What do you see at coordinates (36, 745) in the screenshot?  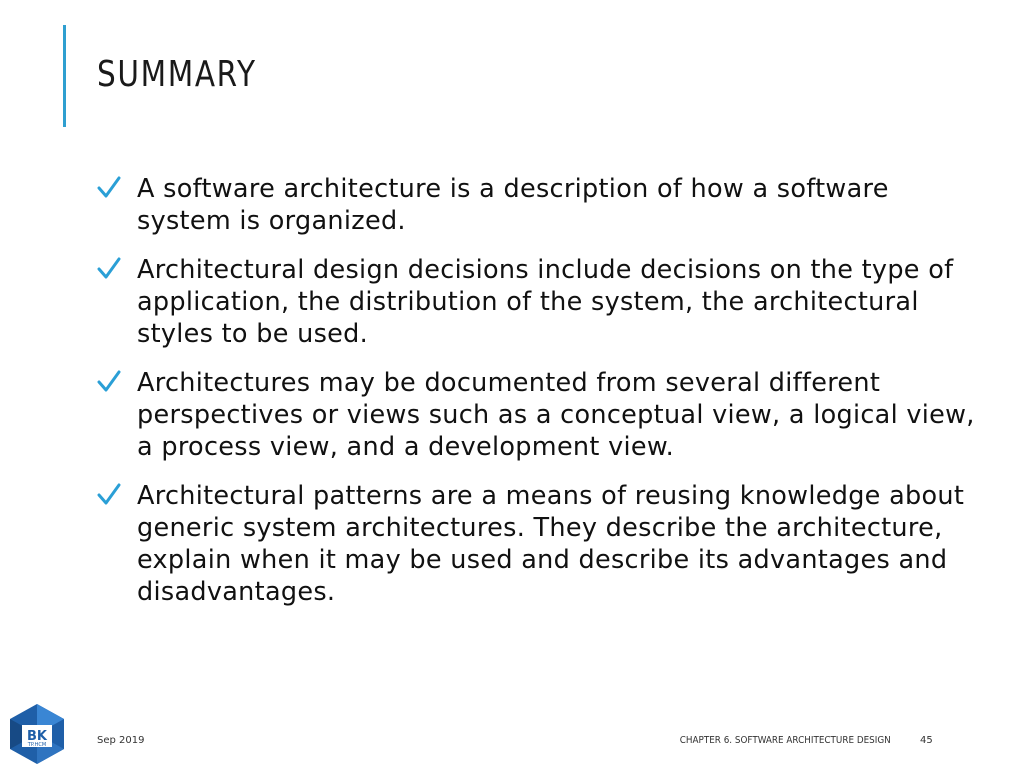 I see `logo-subtext: TP.HCM` at bounding box center [36, 745].